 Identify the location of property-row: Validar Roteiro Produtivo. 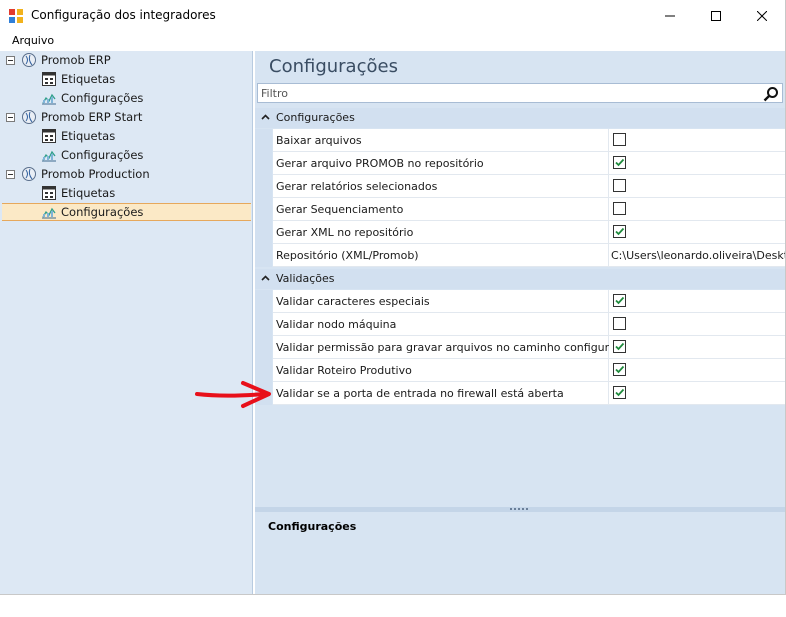
(520, 370).